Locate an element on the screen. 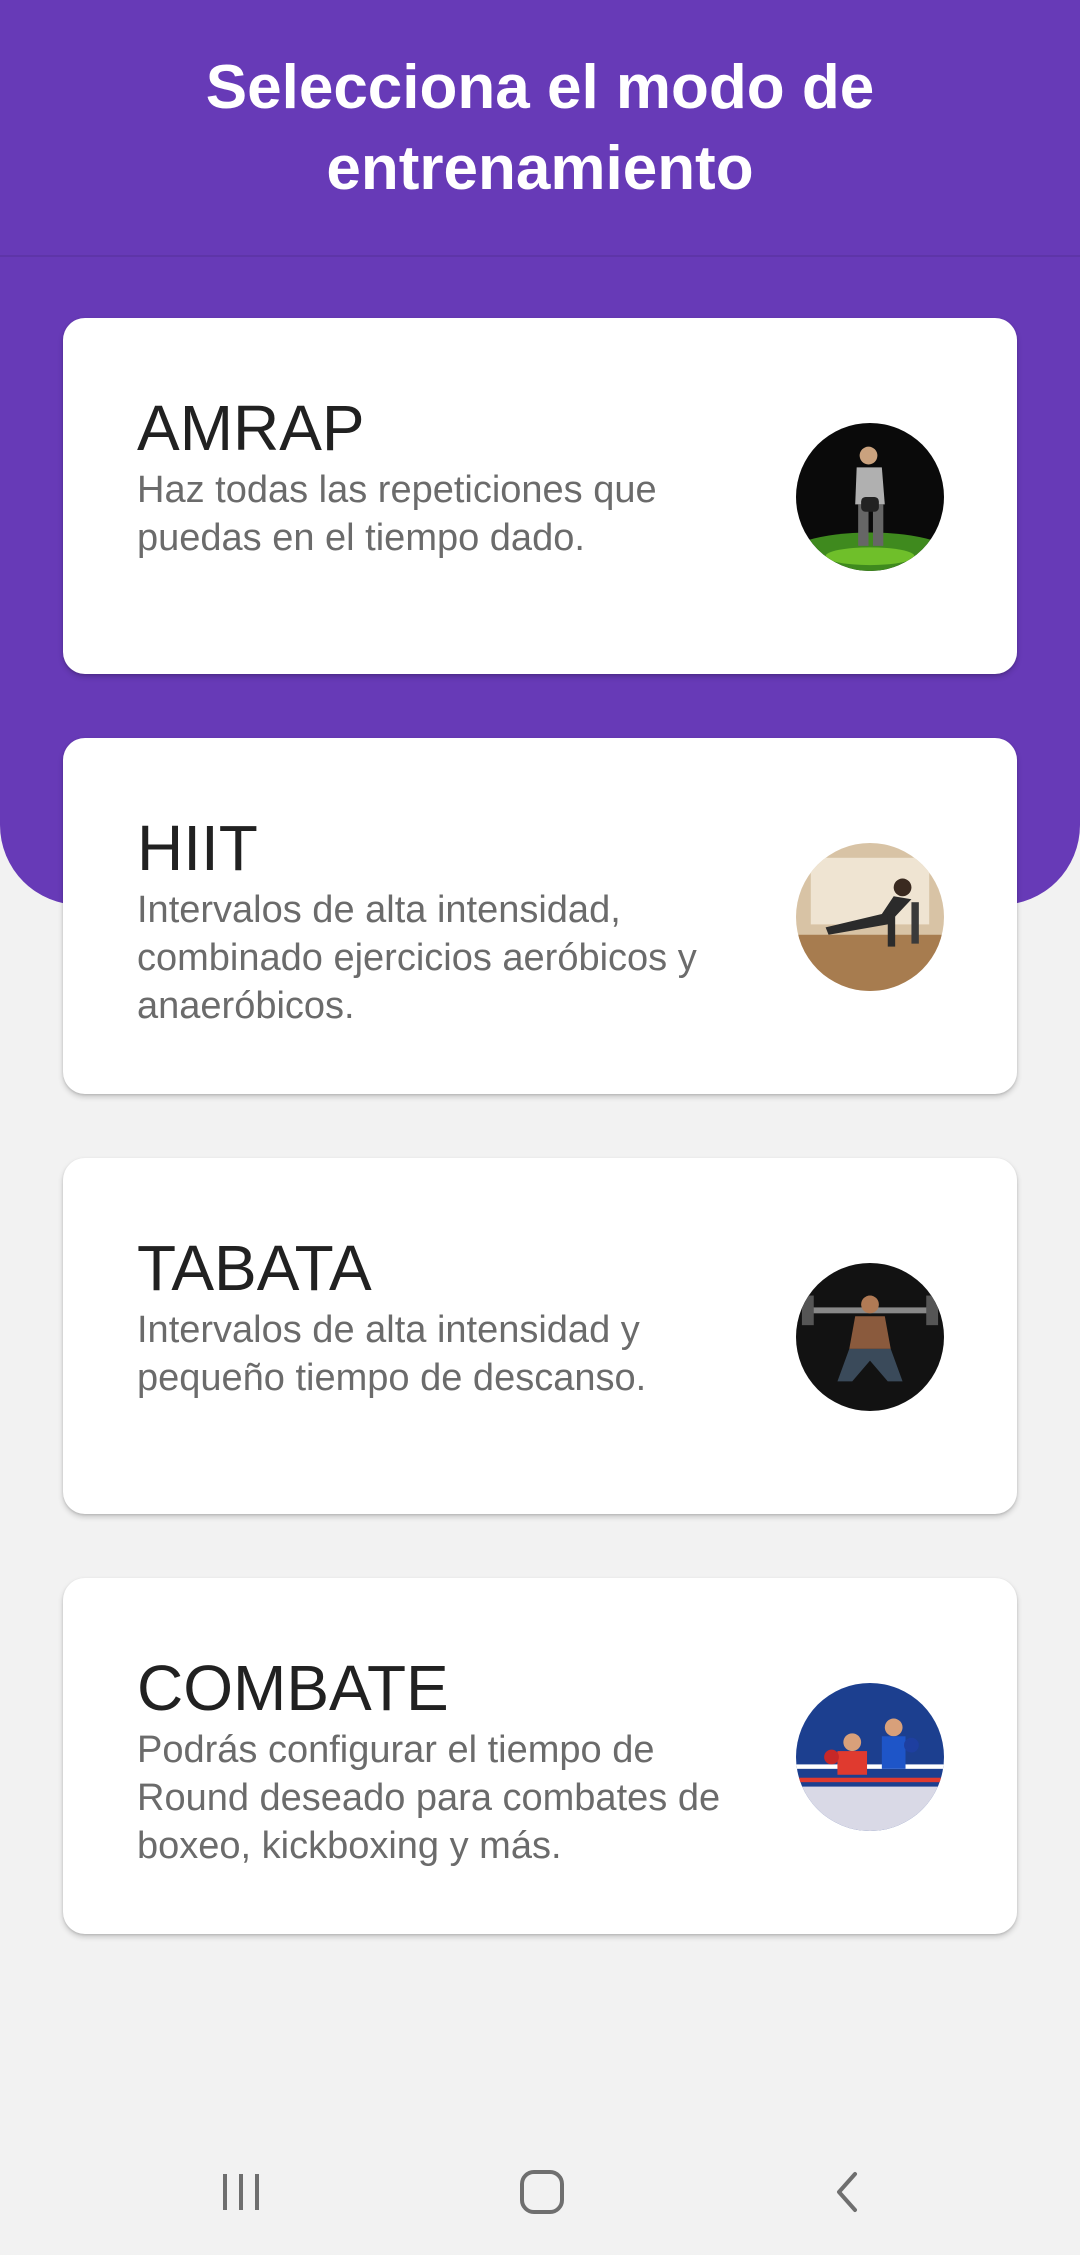 This screenshot has width=1080, height=2255. back-button is located at coordinates (846, 2192).